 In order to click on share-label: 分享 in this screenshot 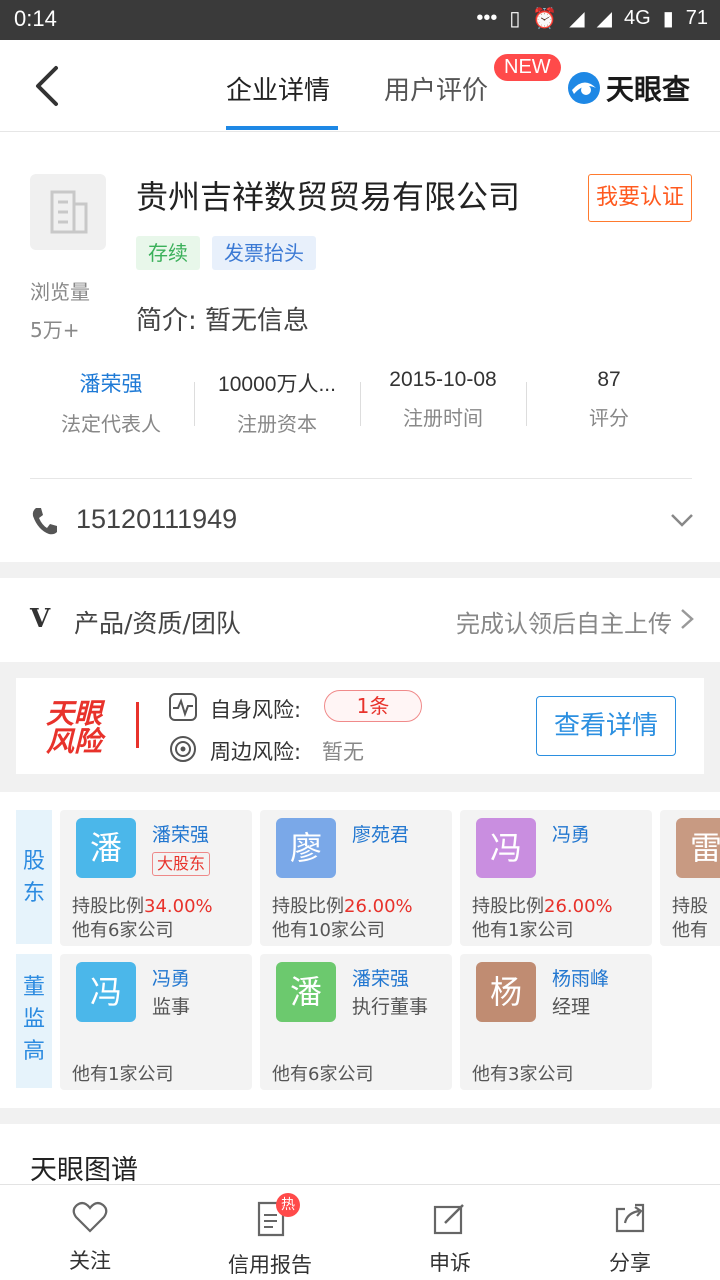, I will do `click(630, 1263)`.